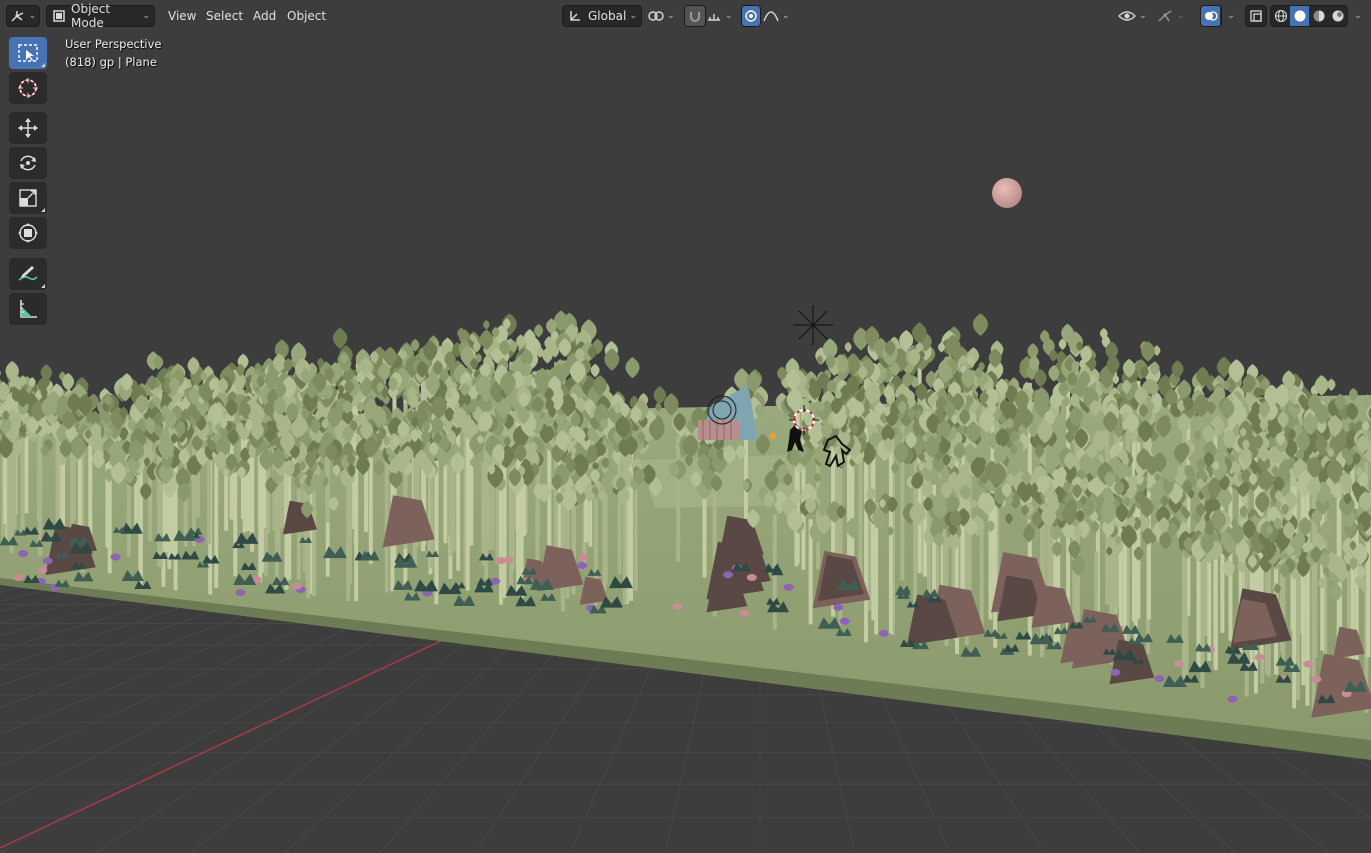 The width and height of the screenshot is (1371, 853). I want to click on proportional-edit-toggle, so click(751, 16).